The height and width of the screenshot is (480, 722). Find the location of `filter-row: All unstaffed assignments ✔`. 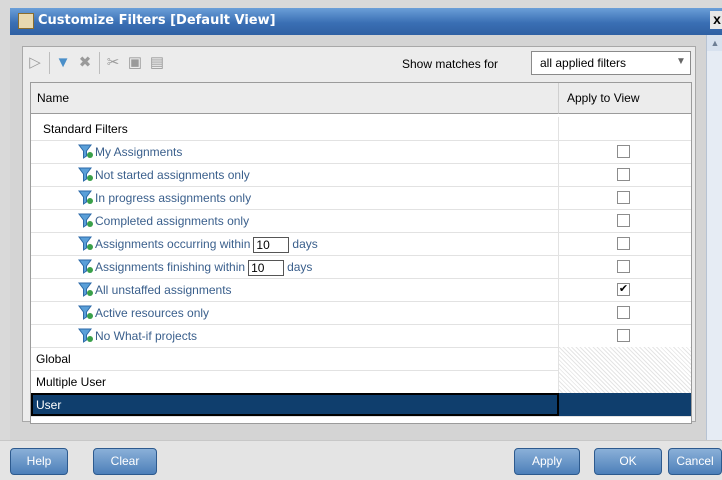

filter-row: All unstaffed assignments ✔ is located at coordinates (361, 290).